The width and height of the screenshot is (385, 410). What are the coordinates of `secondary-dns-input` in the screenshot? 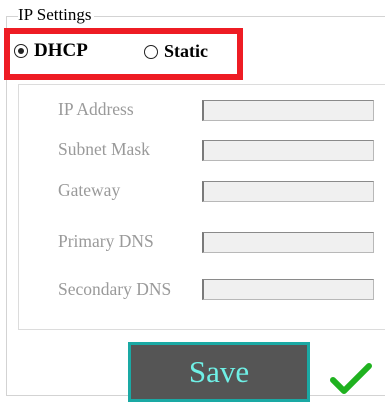 It's located at (288, 289).